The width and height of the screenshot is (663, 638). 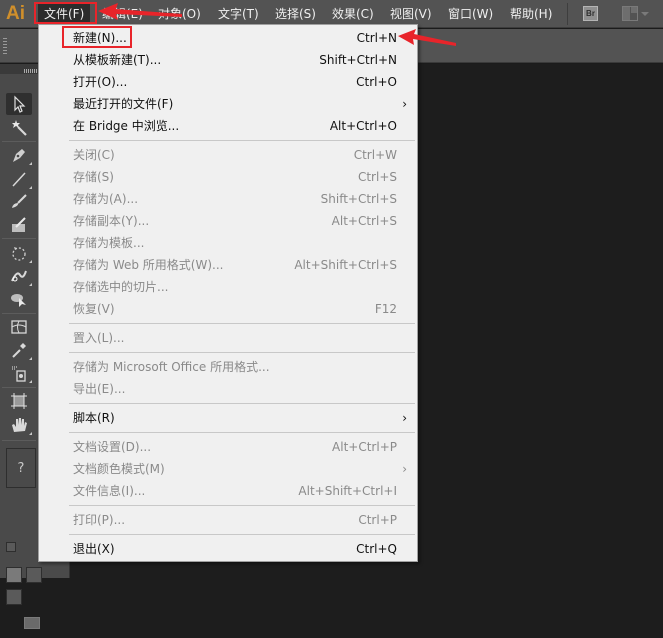 I want to click on rotate-tool, so click(x=19, y=253).